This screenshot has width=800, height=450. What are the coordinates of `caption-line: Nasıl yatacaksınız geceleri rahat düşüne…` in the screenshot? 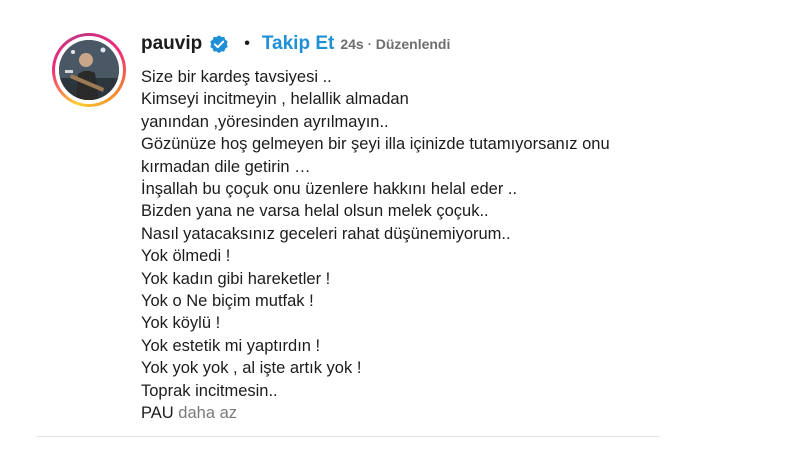 It's located at (326, 233).